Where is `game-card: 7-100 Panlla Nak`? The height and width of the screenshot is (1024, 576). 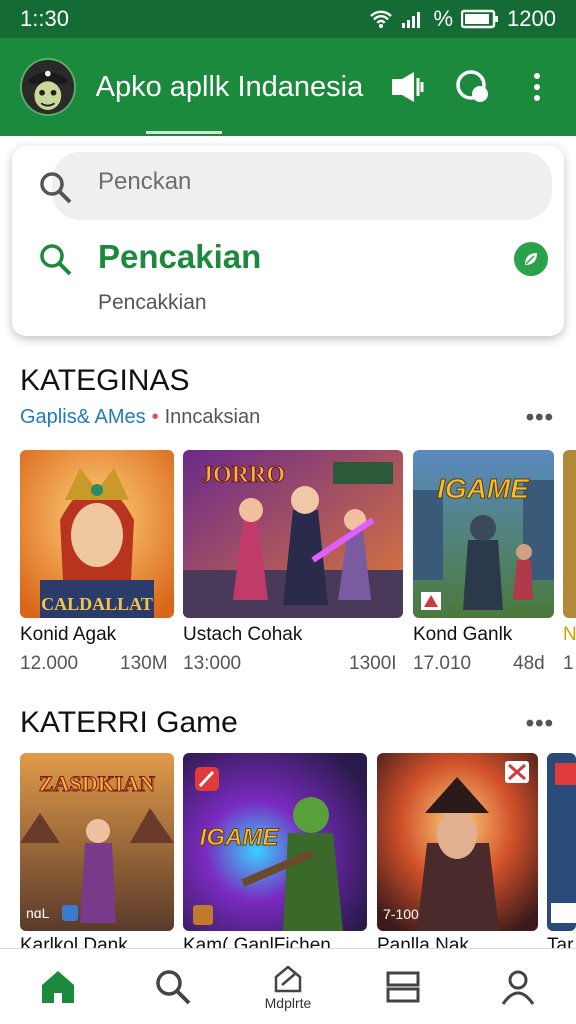 game-card: 7-100 Panlla Nak is located at coordinates (457, 854).